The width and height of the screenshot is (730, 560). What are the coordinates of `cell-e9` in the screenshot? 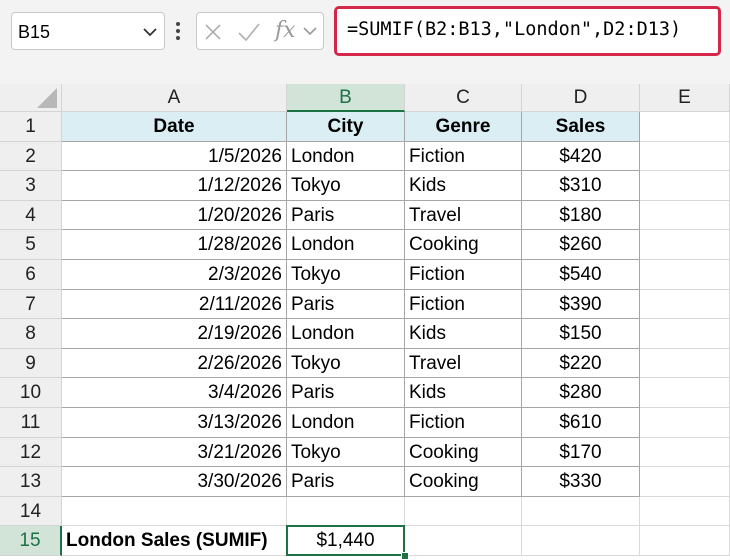 It's located at (685, 363).